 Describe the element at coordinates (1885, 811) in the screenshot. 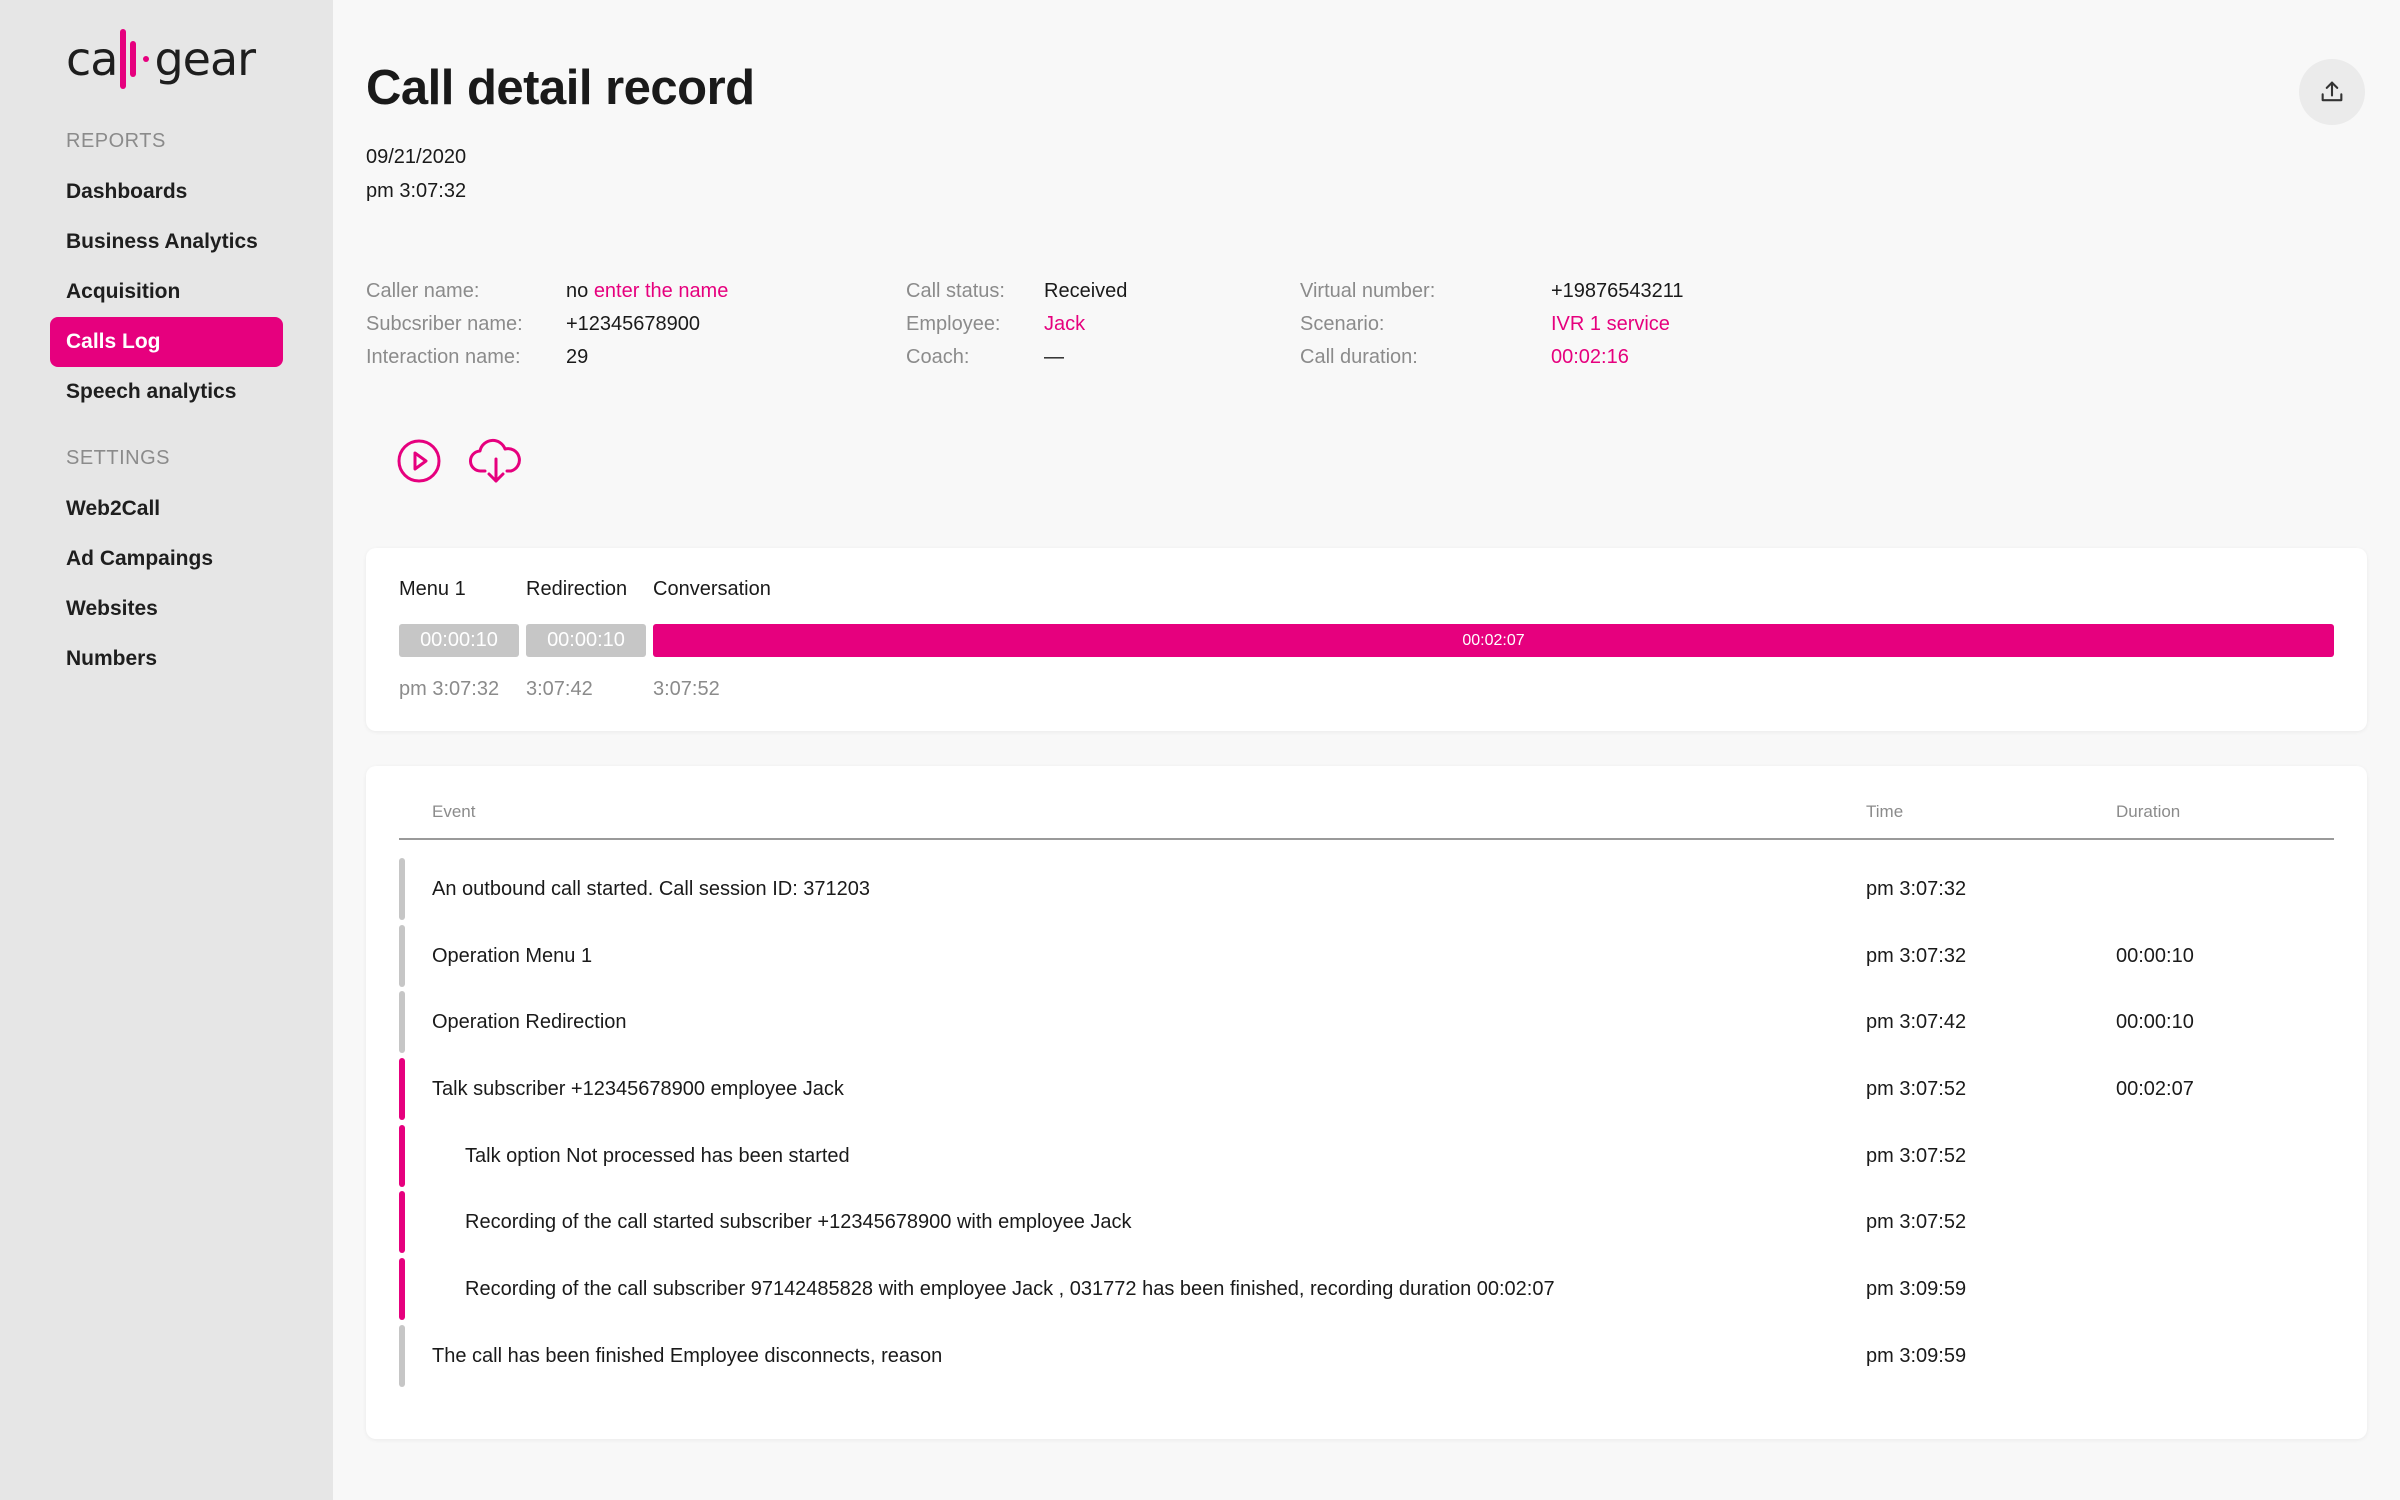

I see `column-header-time: Time` at that location.